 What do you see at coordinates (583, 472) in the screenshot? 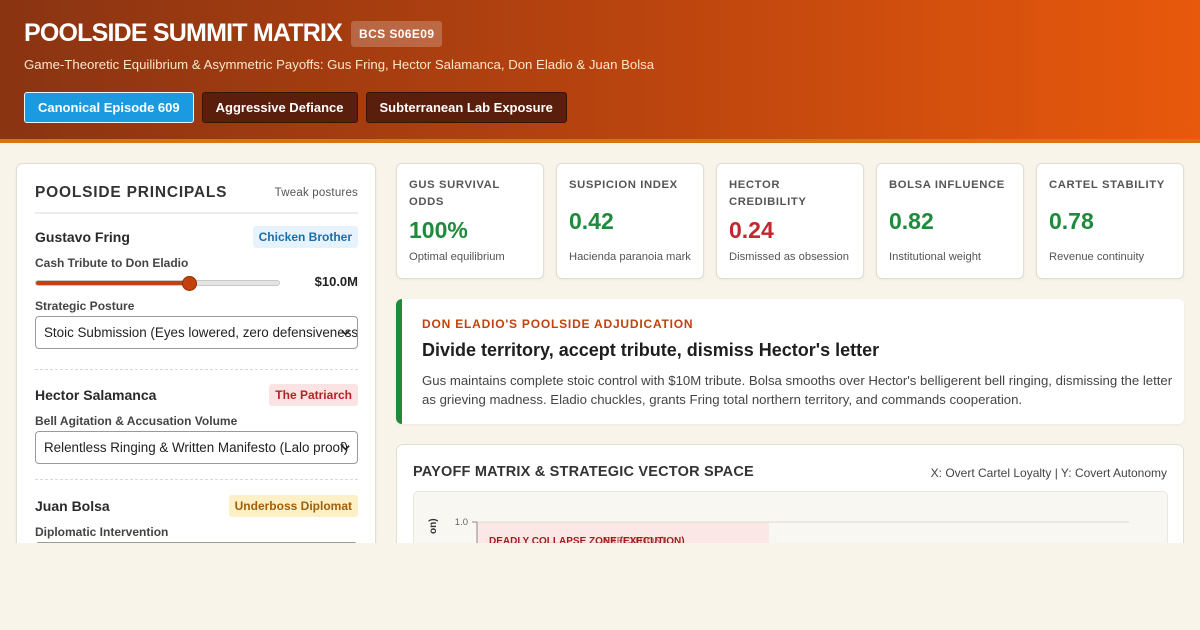
I see `matrix-title: PAYOFF MATRIX & STRATEGIC VECTOR SPACE` at bounding box center [583, 472].